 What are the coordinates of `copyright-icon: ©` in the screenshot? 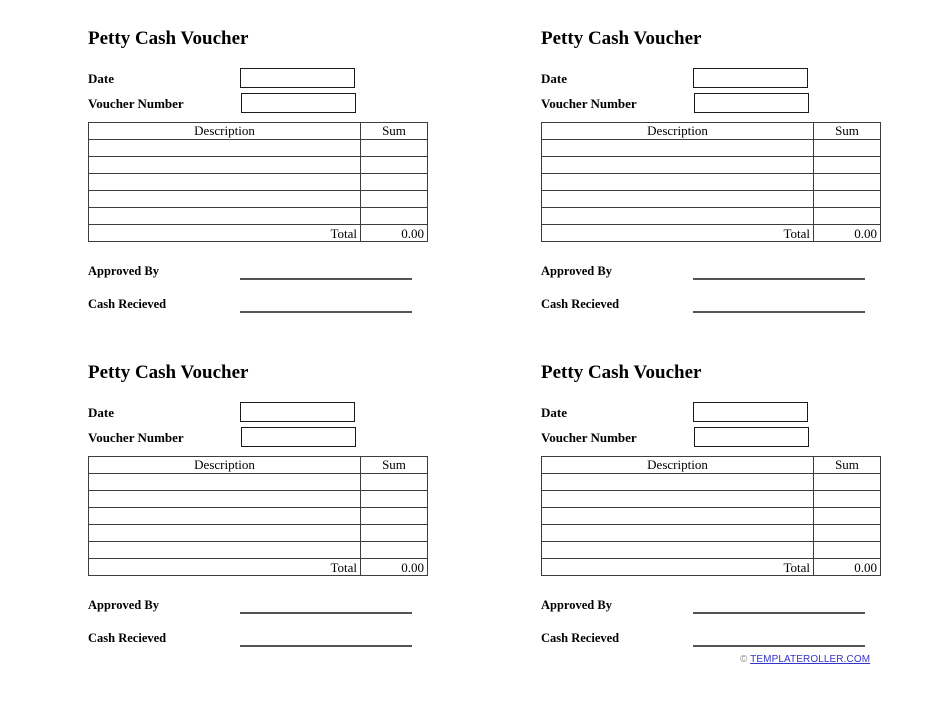 It's located at (744, 659).